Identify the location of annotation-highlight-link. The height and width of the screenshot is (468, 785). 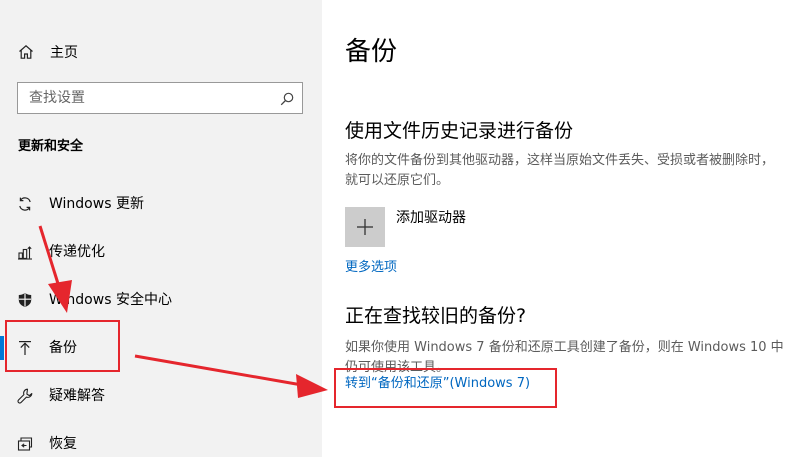
(445, 388).